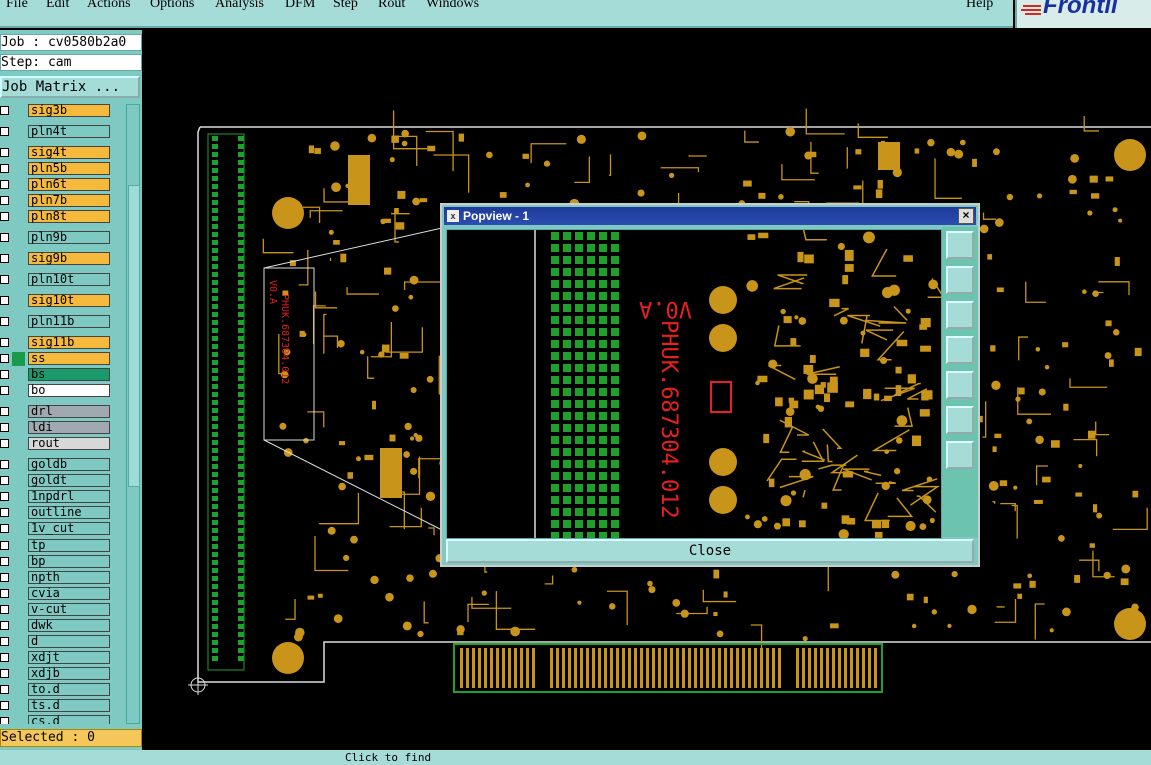 The height and width of the screenshot is (765, 1151). I want to click on layer-row: pln7b, so click(64, 201).